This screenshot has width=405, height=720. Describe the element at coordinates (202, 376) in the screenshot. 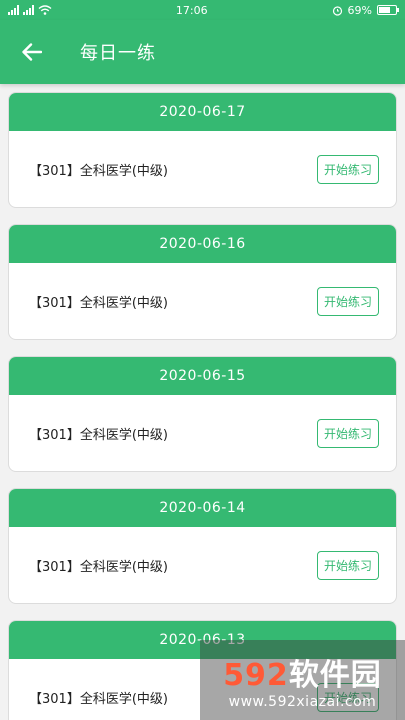

I see `card-date: 2020-06-15` at that location.